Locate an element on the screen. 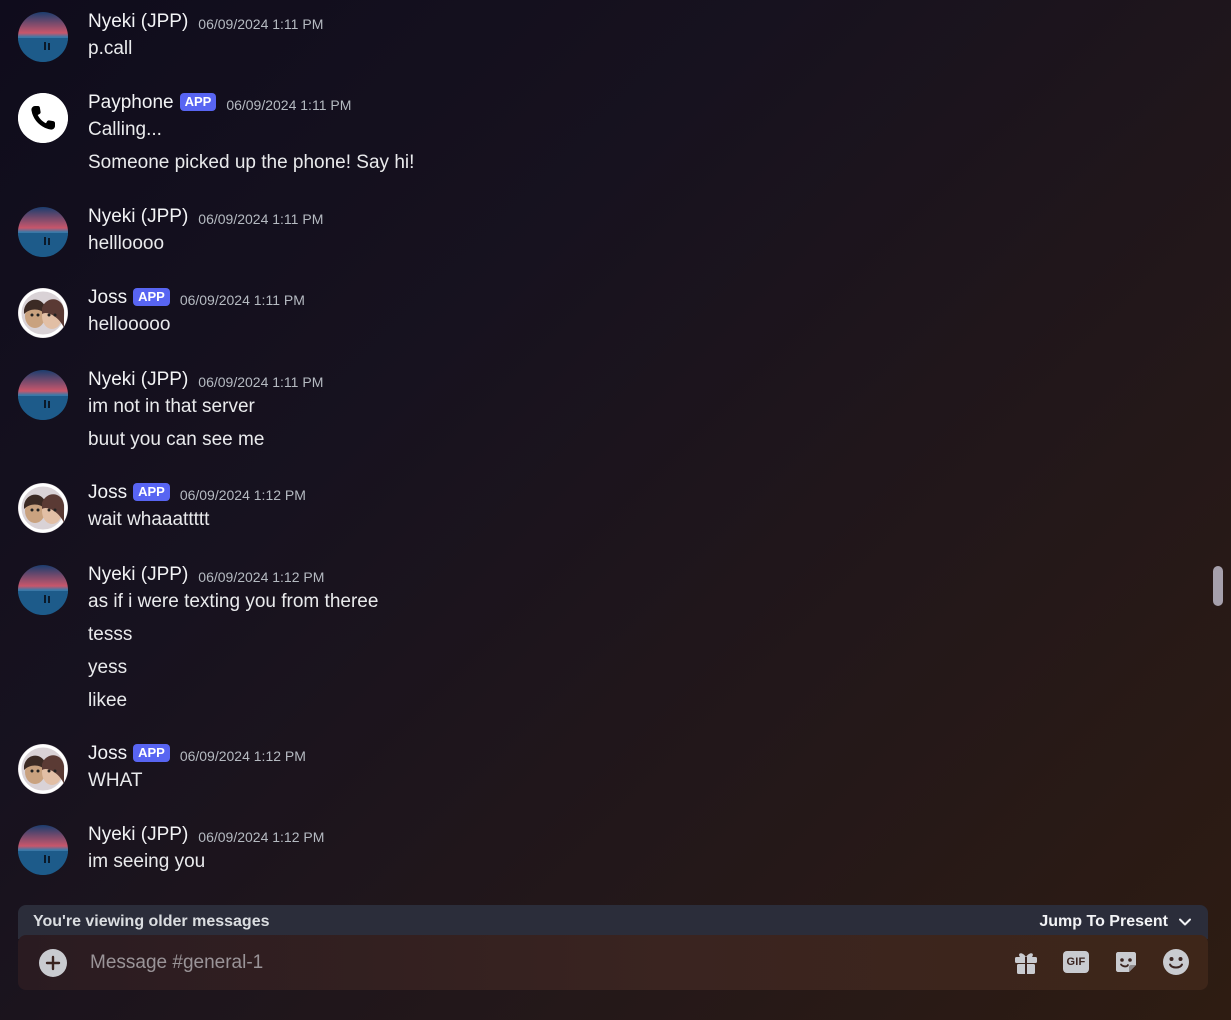  message-text: wait whaaattttt is located at coordinates (149, 519).